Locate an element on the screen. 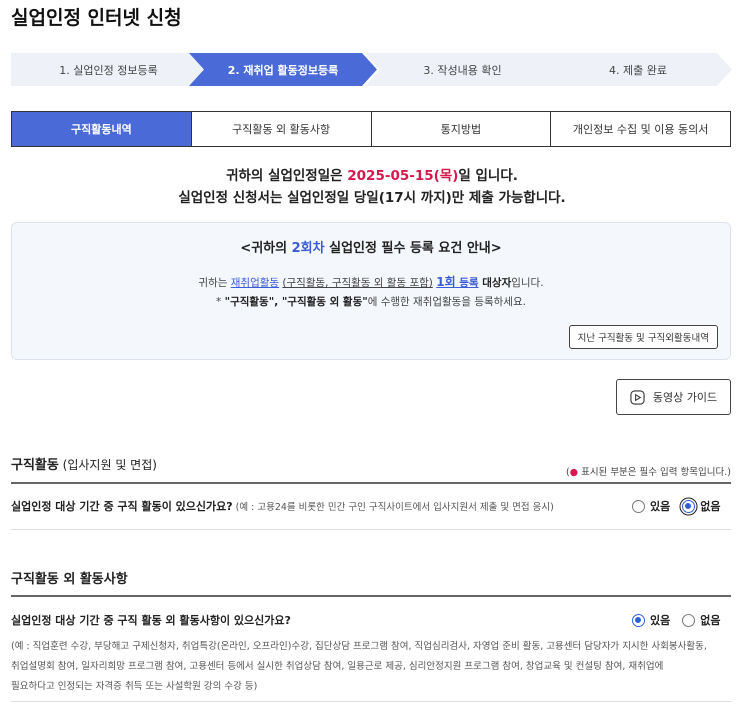 The width and height of the screenshot is (744, 712). section2-divider is located at coordinates (371, 596).